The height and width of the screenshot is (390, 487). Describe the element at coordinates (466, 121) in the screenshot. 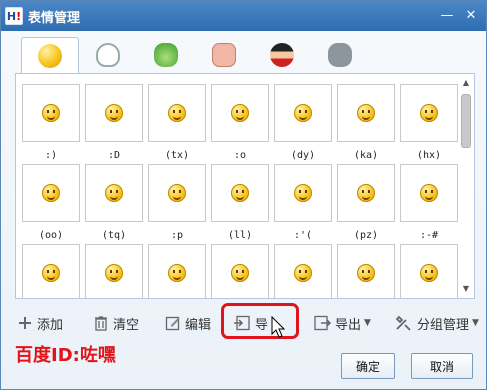

I see `scroll-thumb` at that location.